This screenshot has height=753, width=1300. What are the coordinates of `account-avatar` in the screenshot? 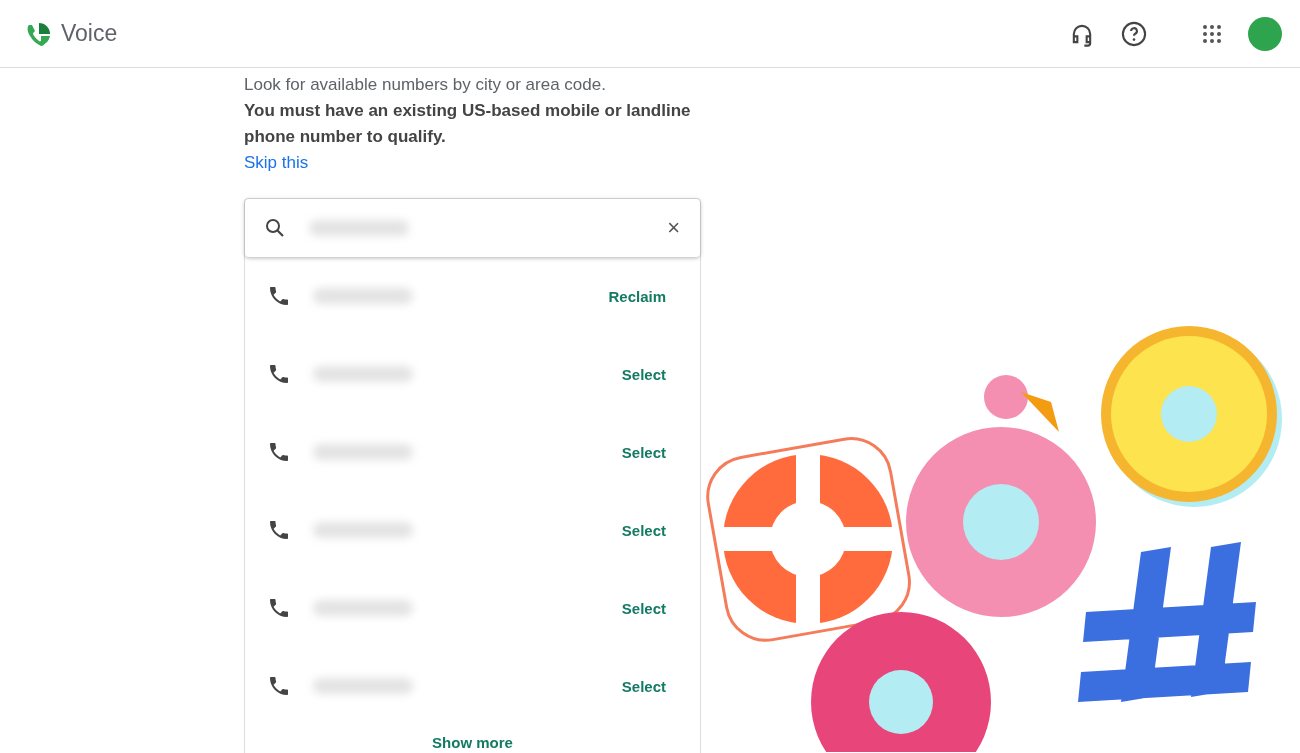 It's located at (1265, 33).